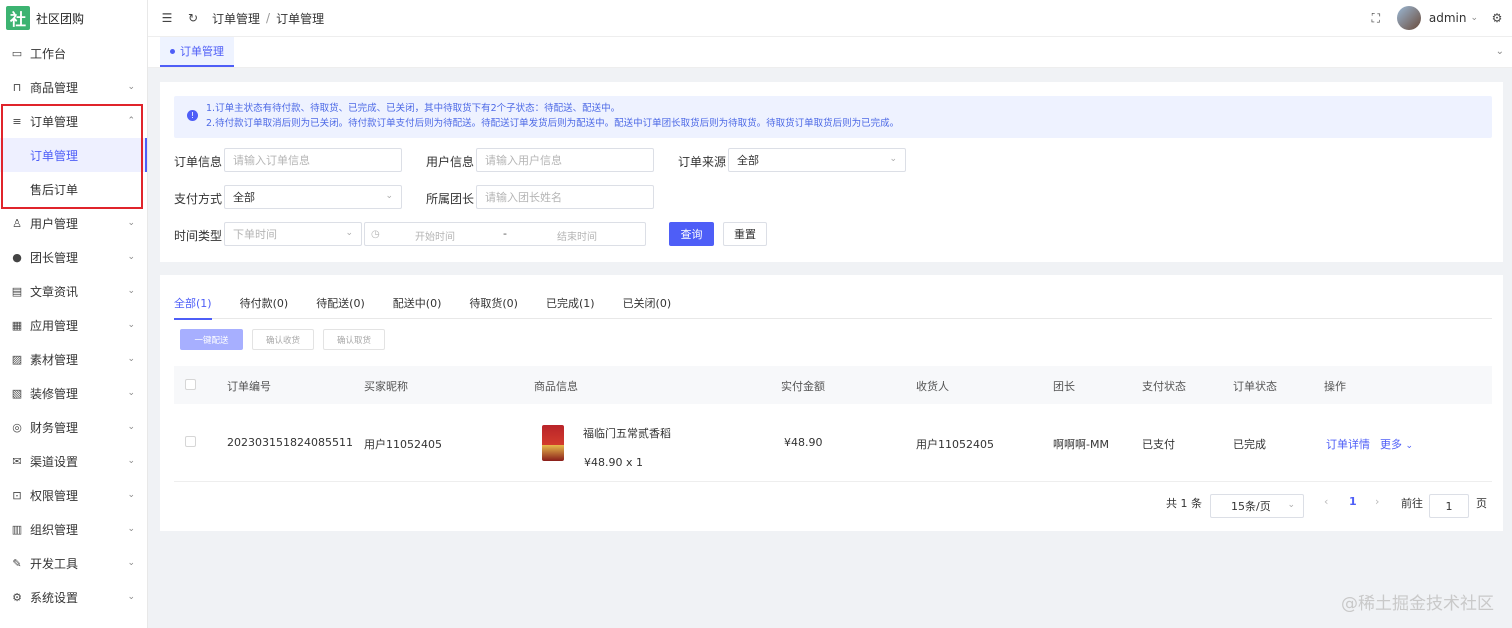 The image size is (1512, 628). What do you see at coordinates (17, 53) in the screenshot?
I see `monitor-icon: ▭` at bounding box center [17, 53].